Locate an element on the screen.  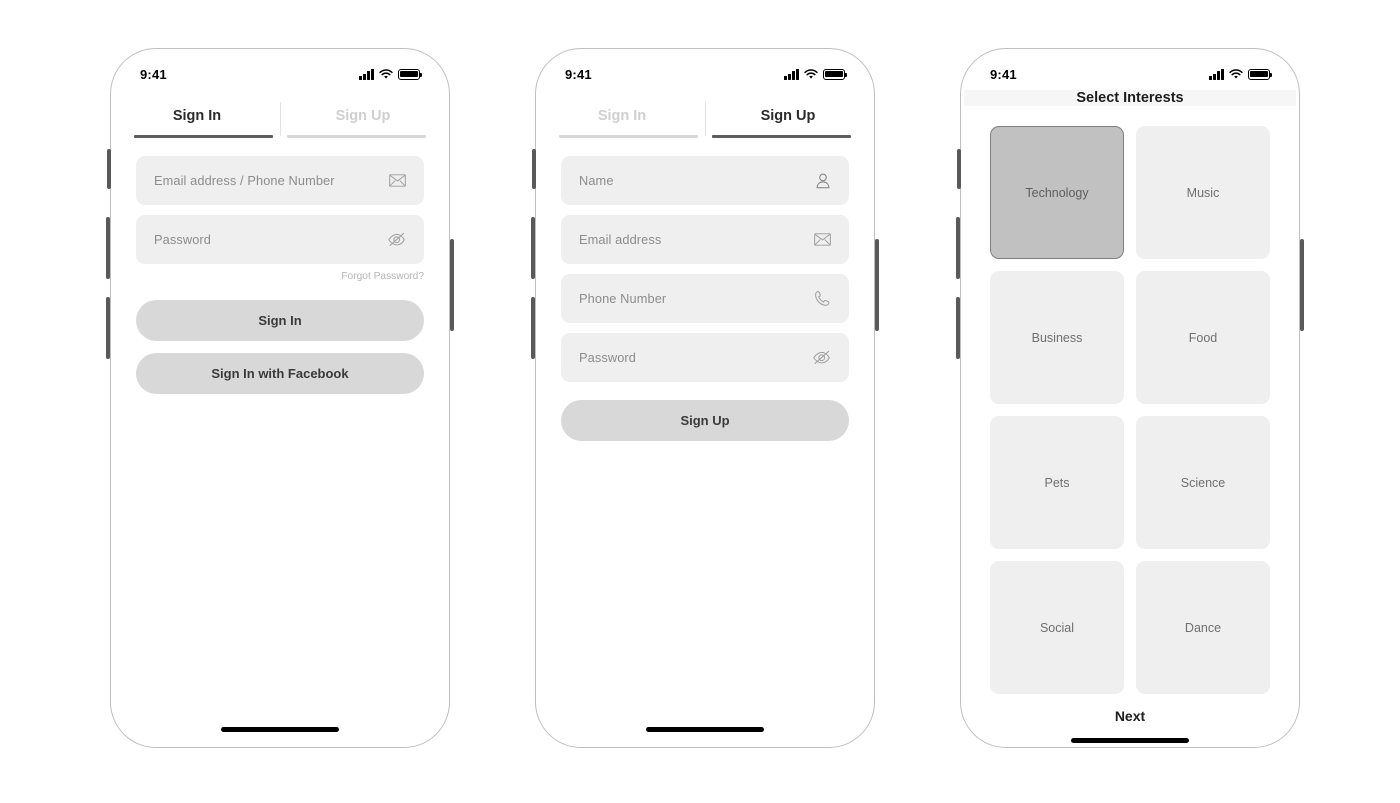
sign-up-button: Sign Up is located at coordinates (705, 421).